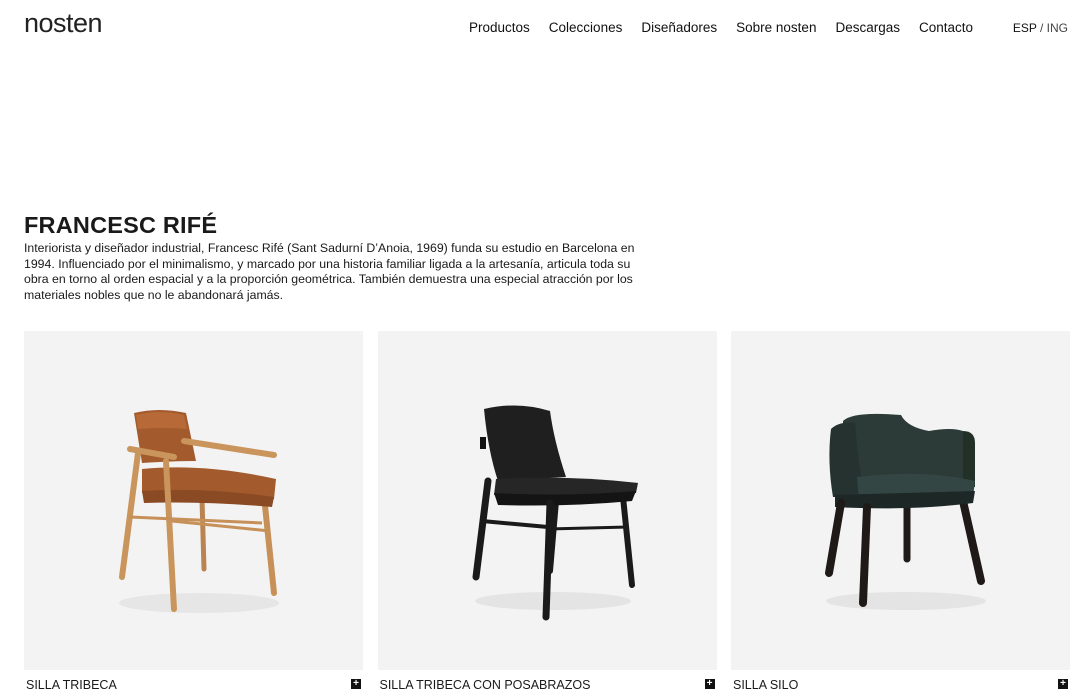 The width and height of the screenshot is (1090, 700). What do you see at coordinates (555, 513) in the screenshot?
I see `chair-black-illustration` at bounding box center [555, 513].